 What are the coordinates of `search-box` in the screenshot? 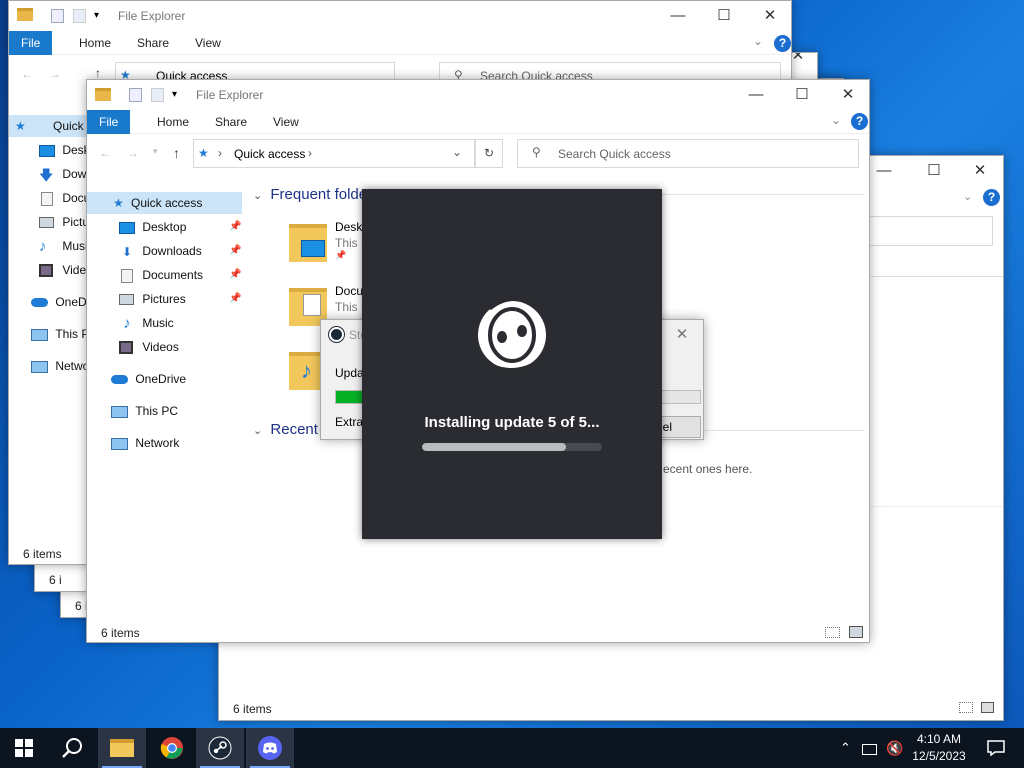 It's located at (931, 231).